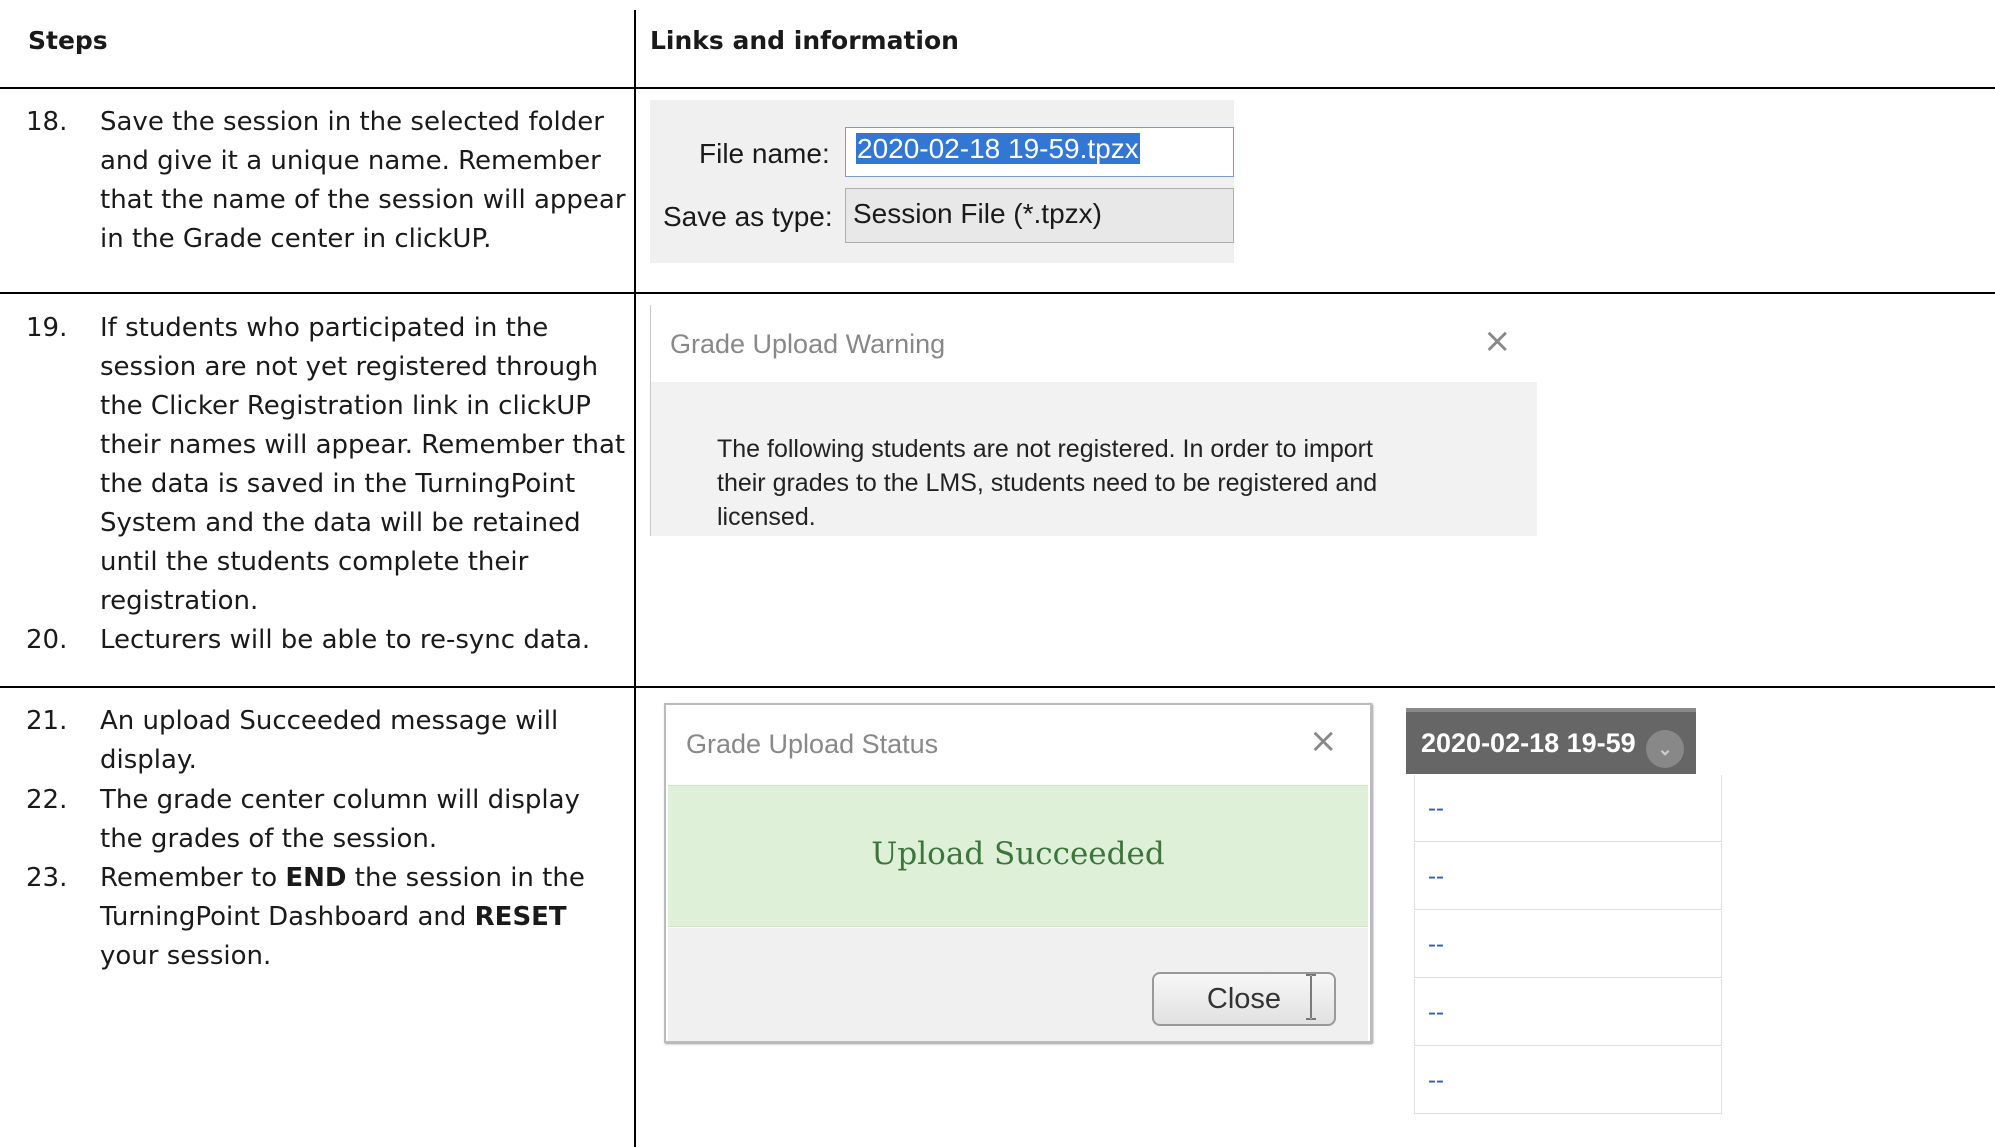 The width and height of the screenshot is (1995, 1147). I want to click on success-banner: Upload Succeeded, so click(1018, 856).